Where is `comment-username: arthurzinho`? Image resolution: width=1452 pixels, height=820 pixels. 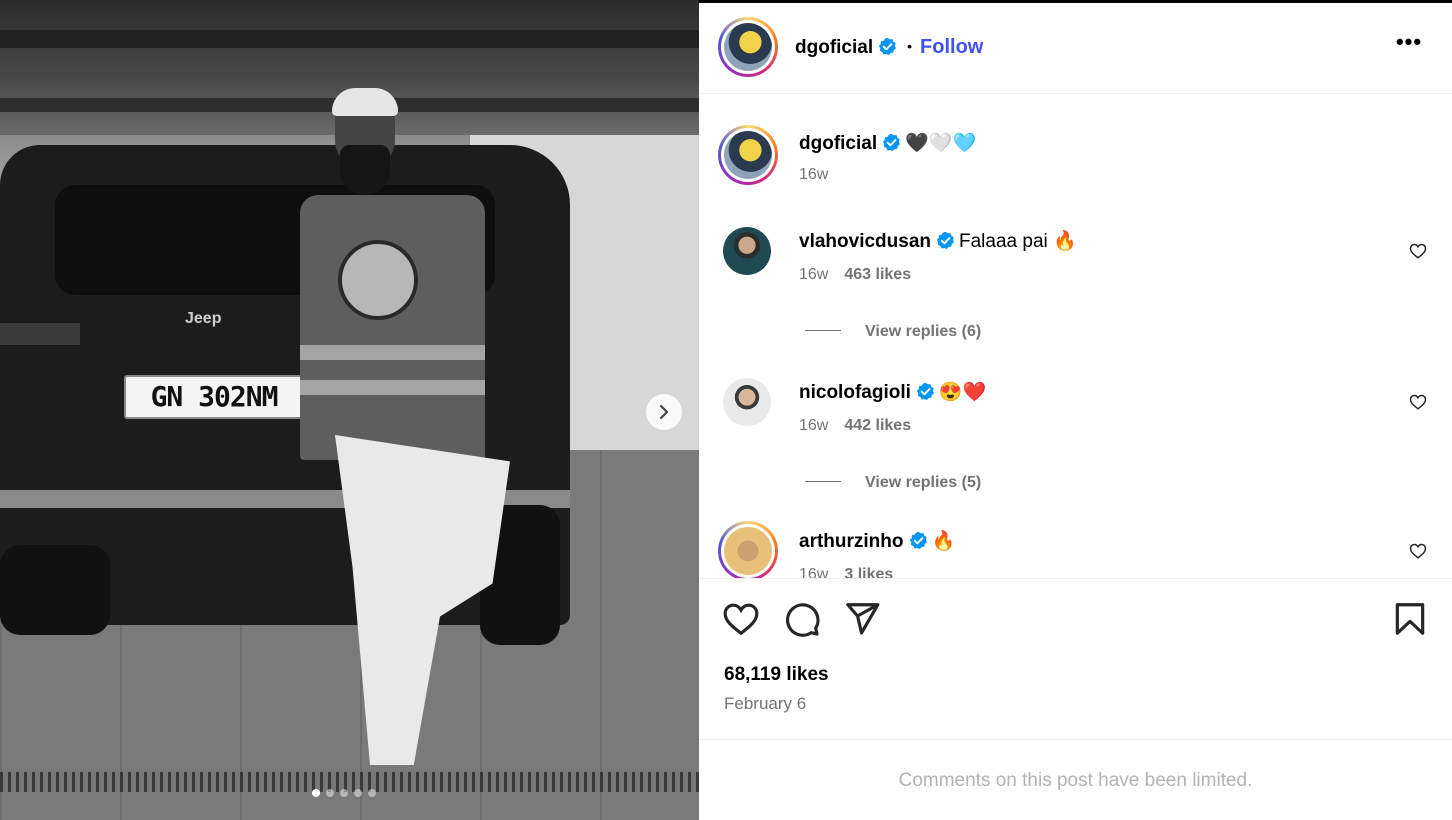
comment-username: arthurzinho is located at coordinates (851, 541).